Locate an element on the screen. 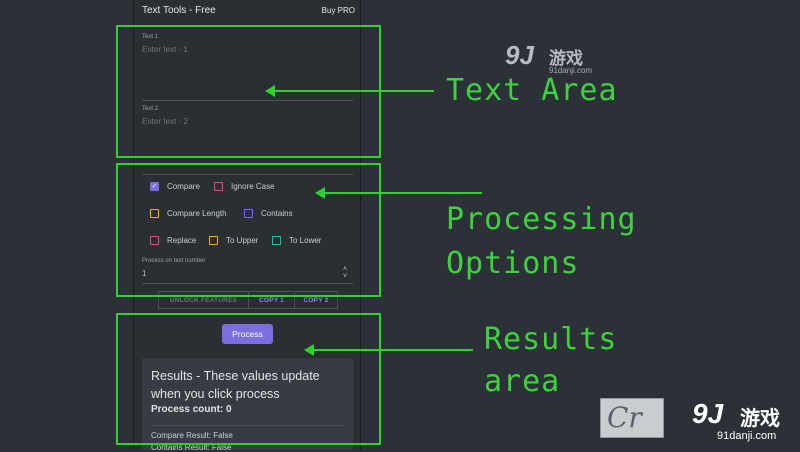  results-arrow-icon is located at coordinates (388, 350).